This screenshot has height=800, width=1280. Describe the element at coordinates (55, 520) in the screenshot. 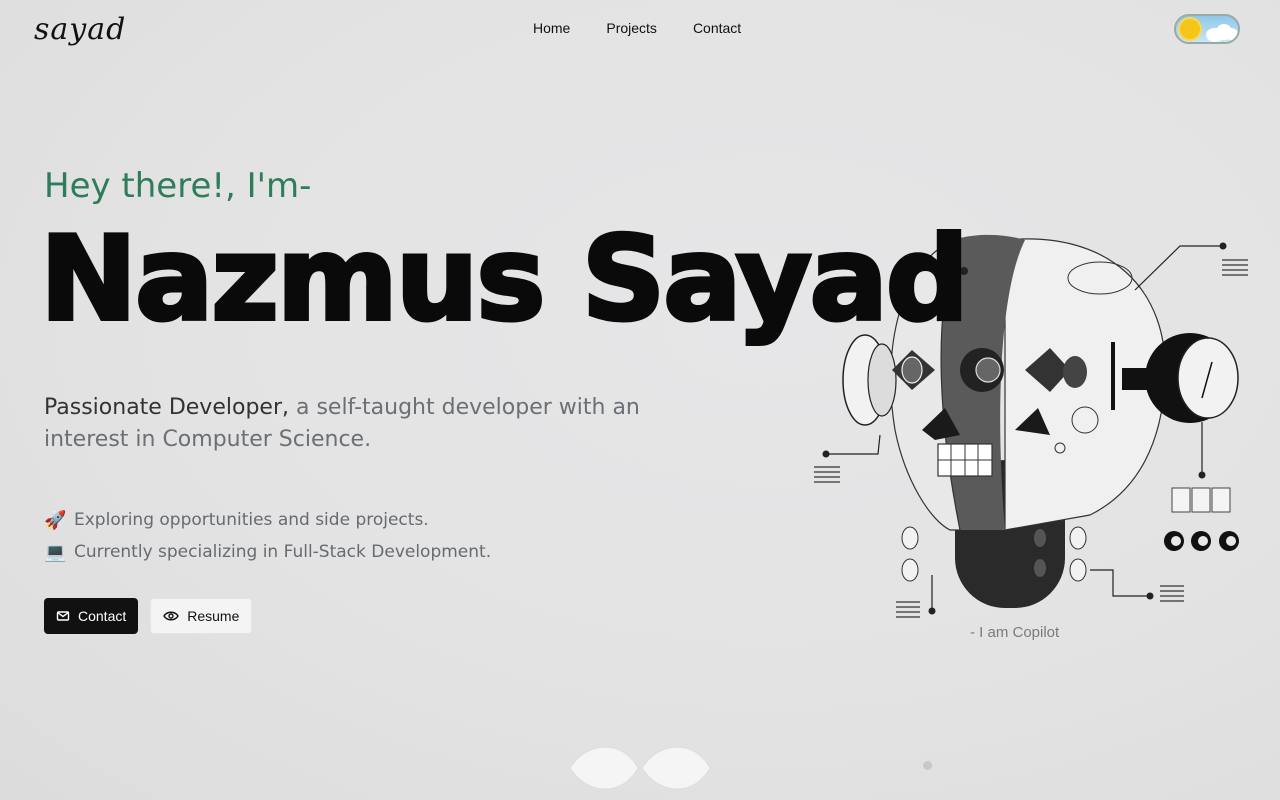

I see `rocket-icon: 🚀` at that location.